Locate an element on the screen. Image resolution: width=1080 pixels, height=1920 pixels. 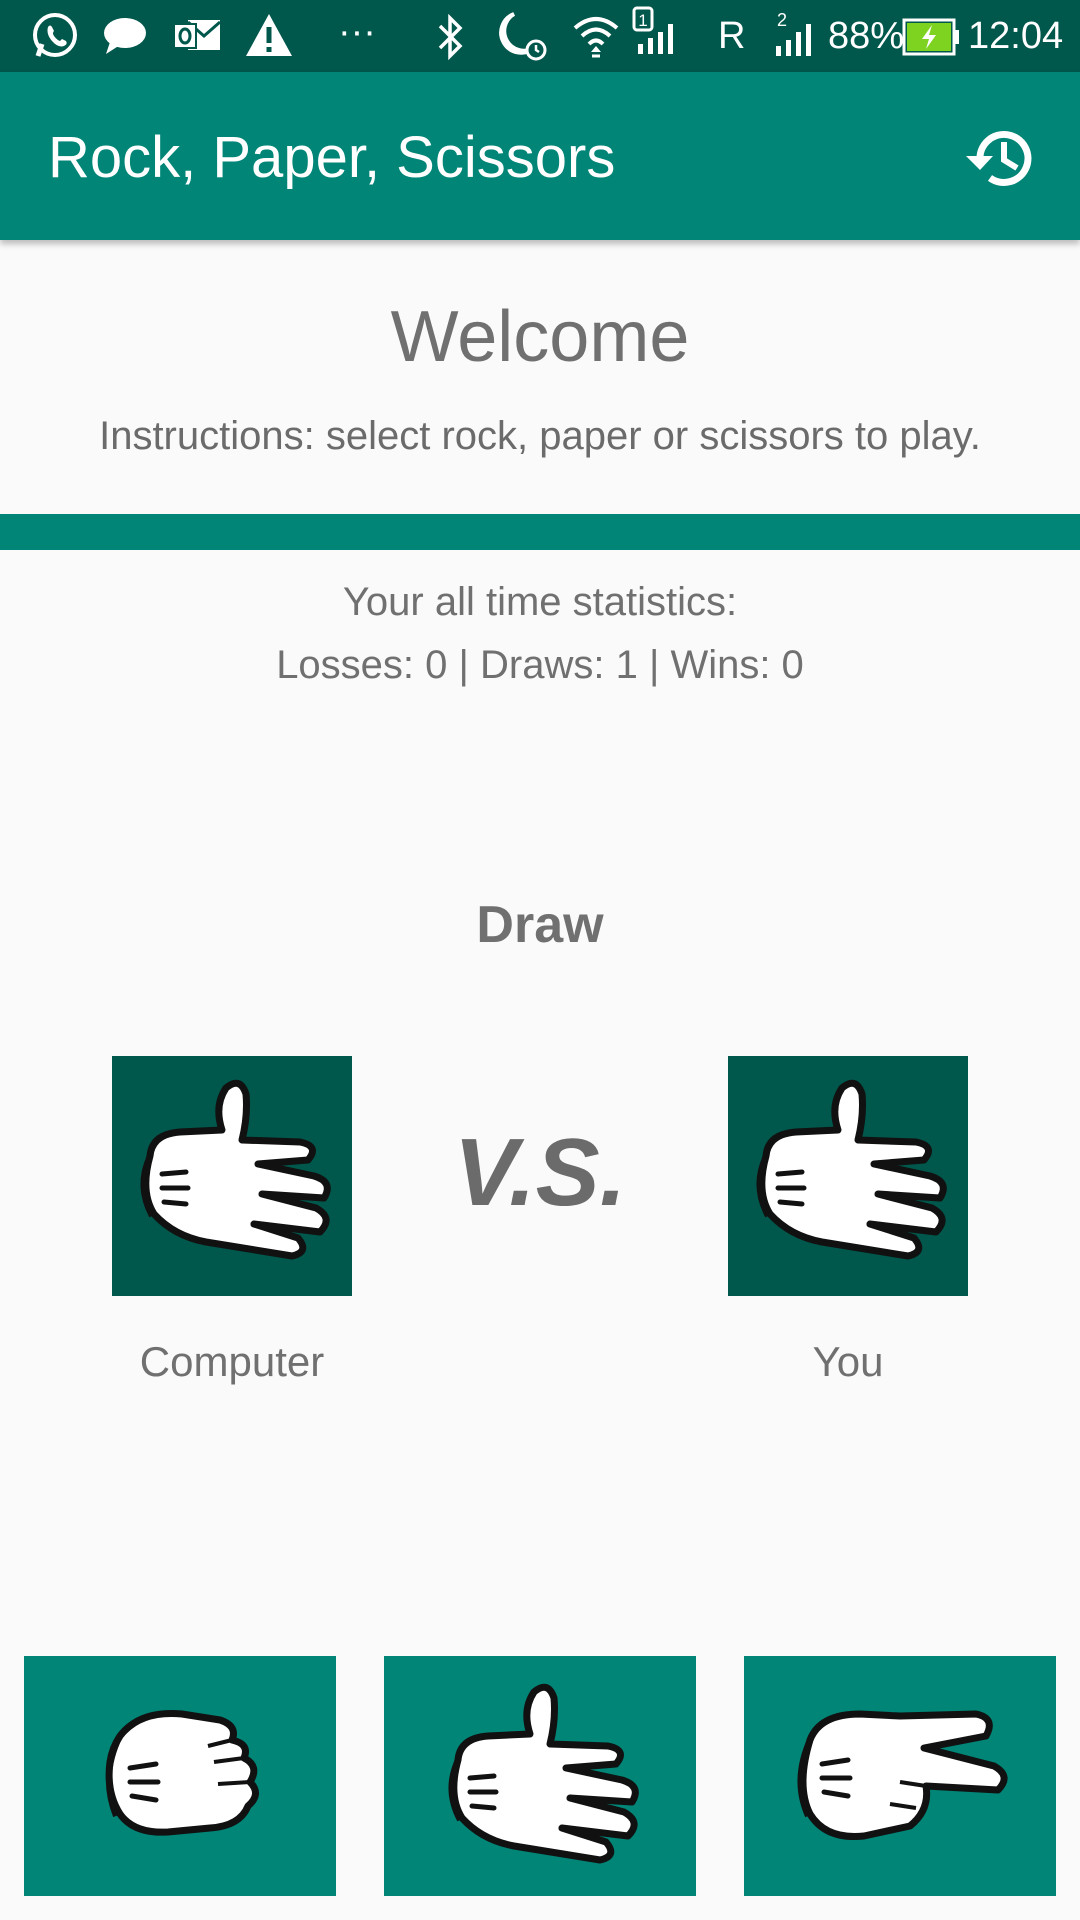
bluetooth-icon is located at coordinates (450, 37).